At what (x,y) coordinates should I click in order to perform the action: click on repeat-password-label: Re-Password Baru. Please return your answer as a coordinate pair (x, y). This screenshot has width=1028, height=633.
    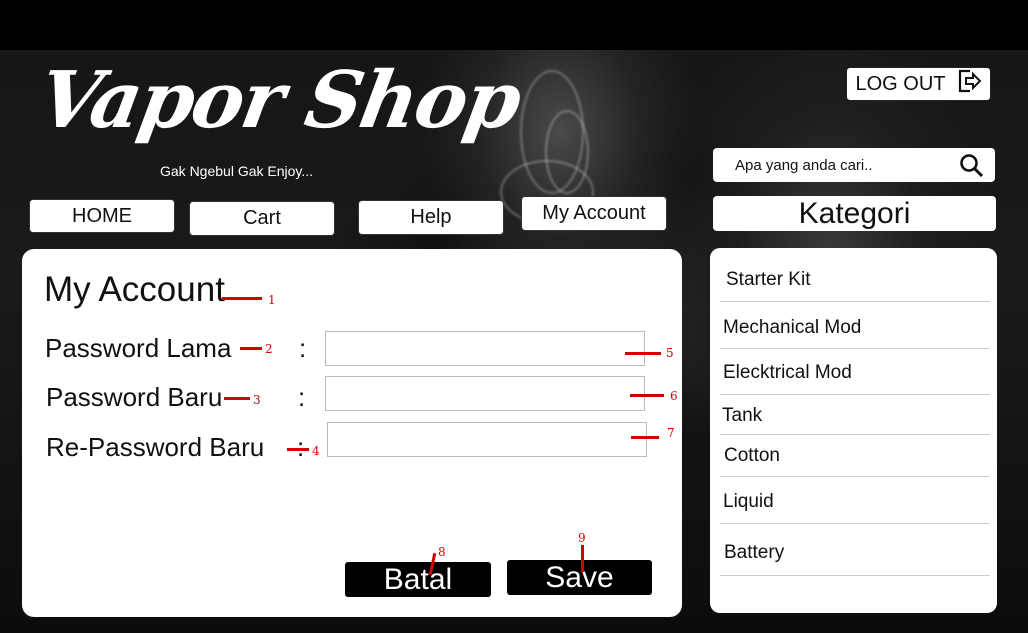
    Looking at the image, I should click on (155, 447).